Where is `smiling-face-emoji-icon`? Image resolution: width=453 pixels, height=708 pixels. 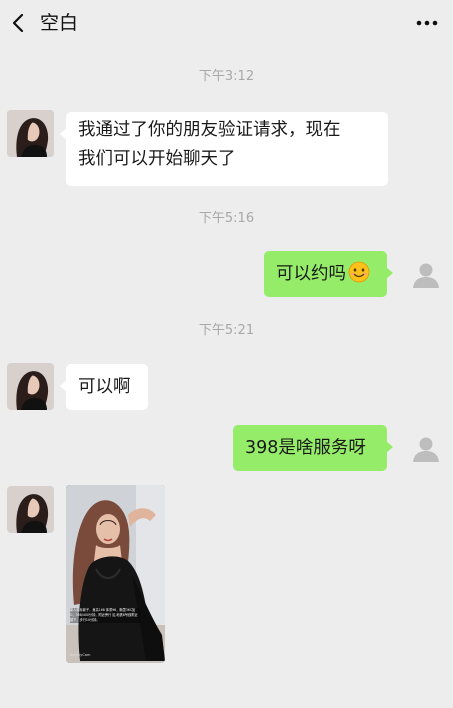 smiling-face-emoji-icon is located at coordinates (359, 272).